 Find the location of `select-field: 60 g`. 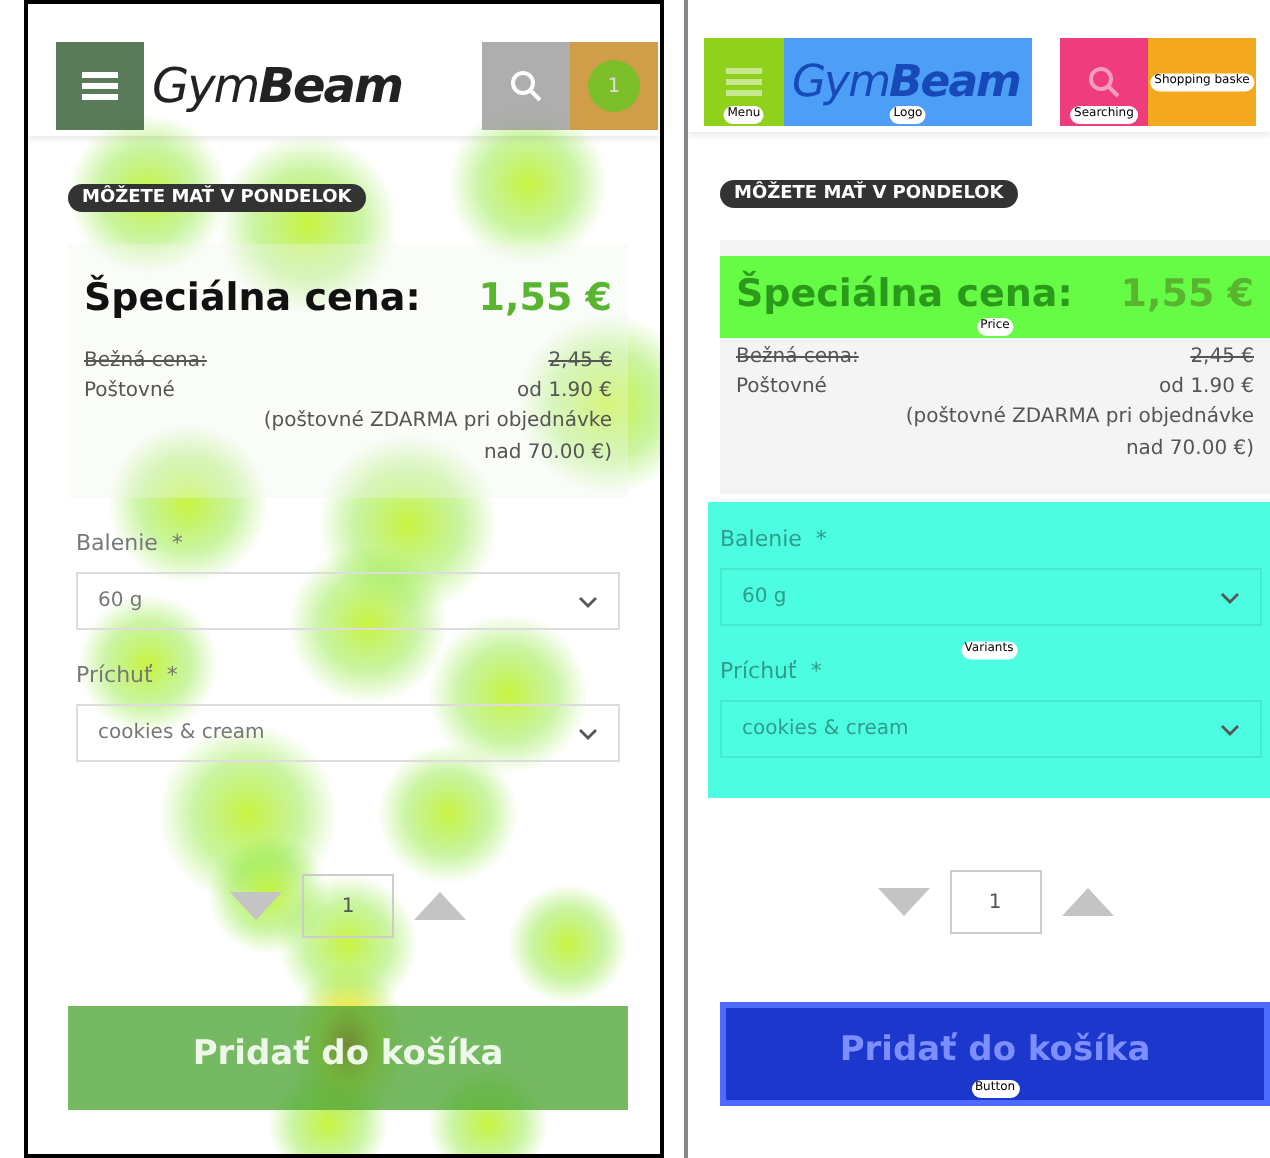

select-field: 60 g is located at coordinates (348, 601).